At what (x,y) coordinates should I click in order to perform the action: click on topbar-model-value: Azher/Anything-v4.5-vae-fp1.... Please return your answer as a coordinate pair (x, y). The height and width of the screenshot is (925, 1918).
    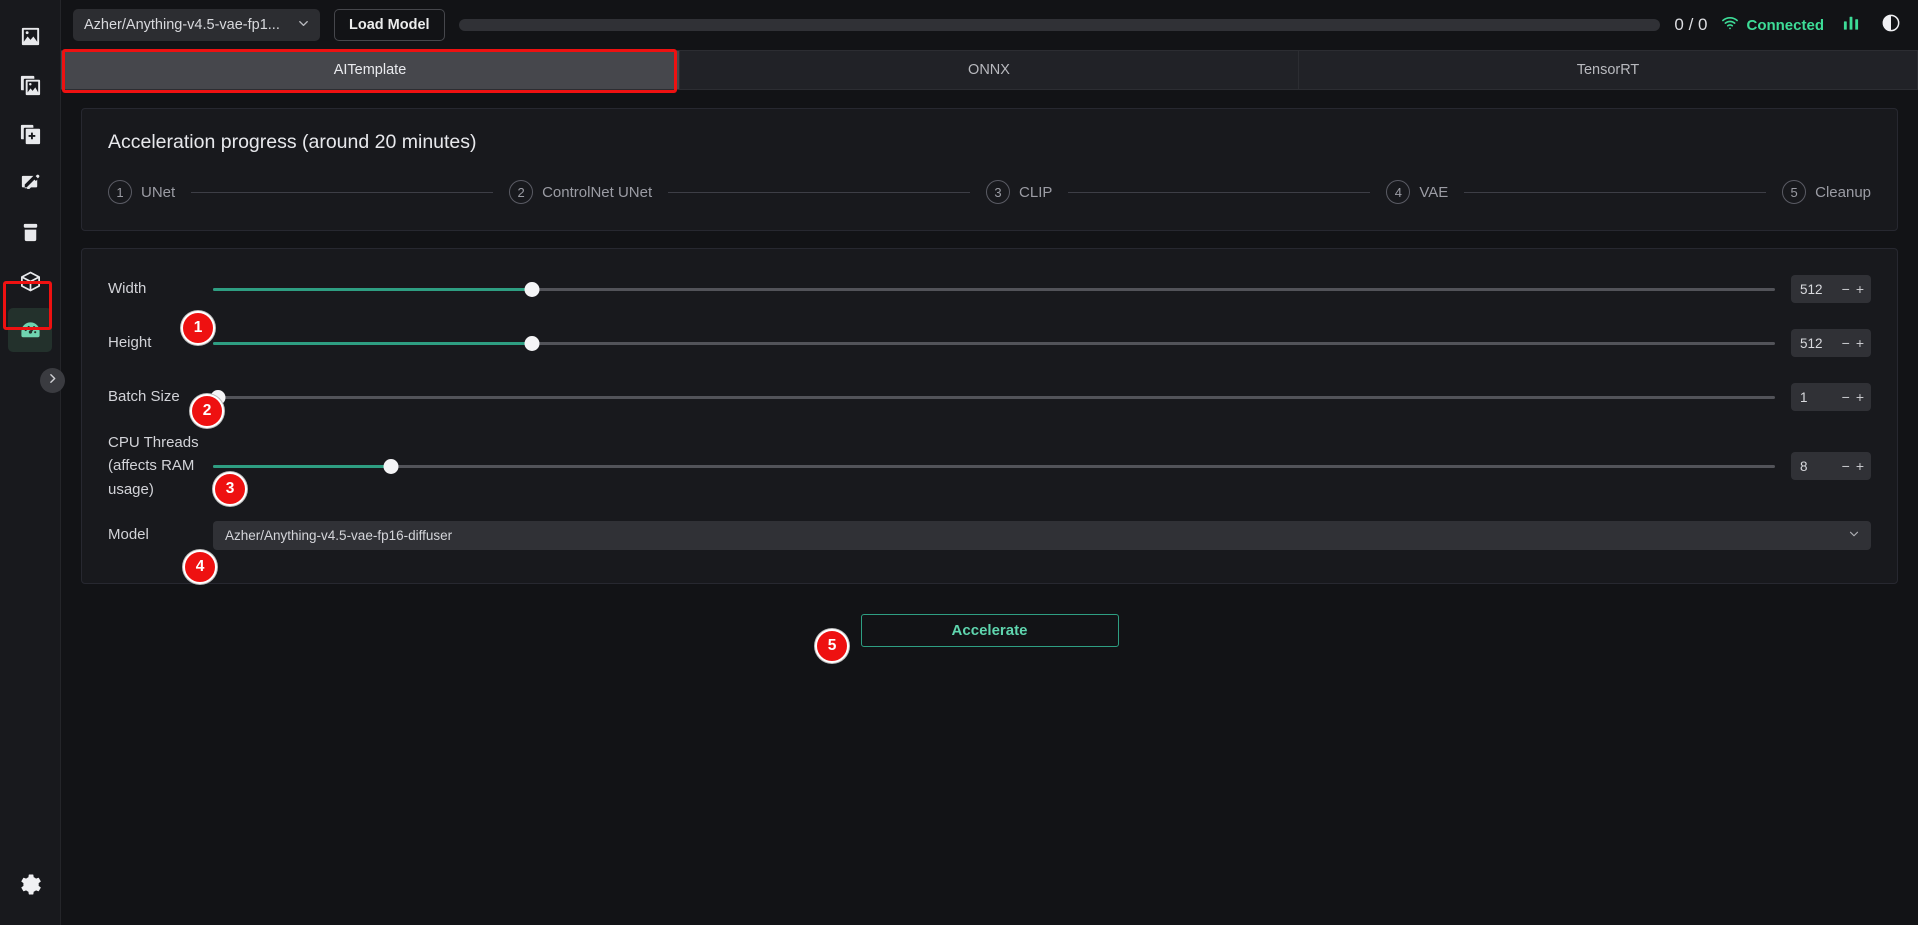
    Looking at the image, I should click on (182, 25).